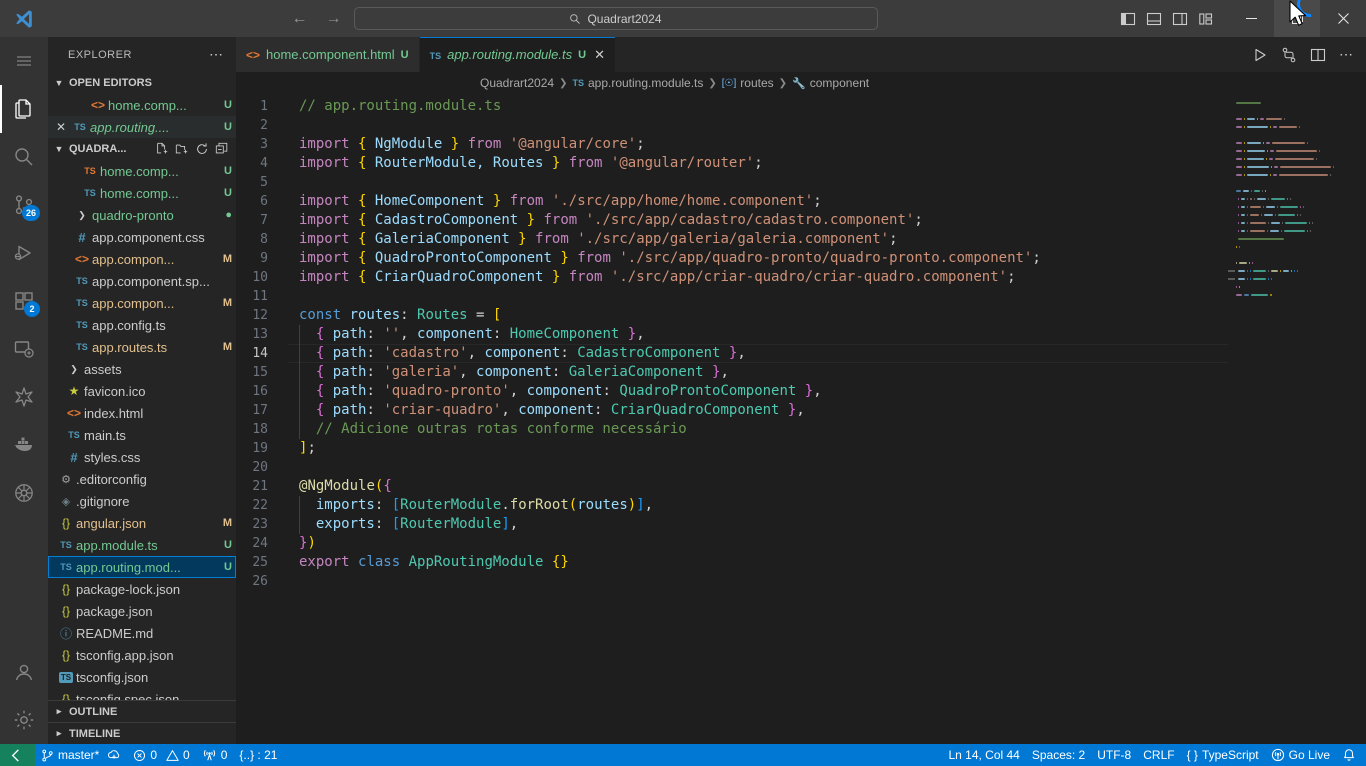  What do you see at coordinates (215, 755) in the screenshot?
I see `status-ports: 0` at bounding box center [215, 755].